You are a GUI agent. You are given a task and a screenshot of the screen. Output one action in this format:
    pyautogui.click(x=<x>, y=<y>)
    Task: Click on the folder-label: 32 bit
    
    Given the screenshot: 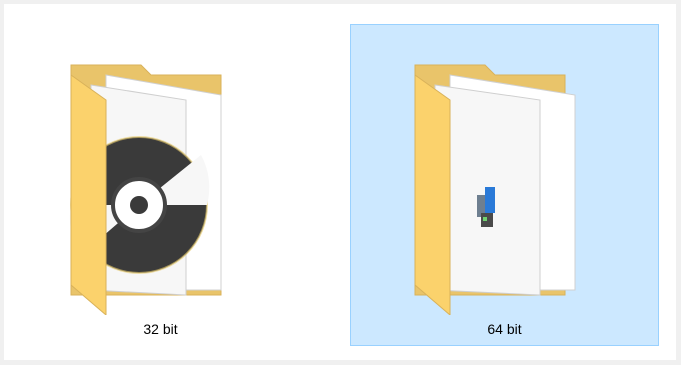 What is the action you would take?
    pyautogui.click(x=160, y=329)
    